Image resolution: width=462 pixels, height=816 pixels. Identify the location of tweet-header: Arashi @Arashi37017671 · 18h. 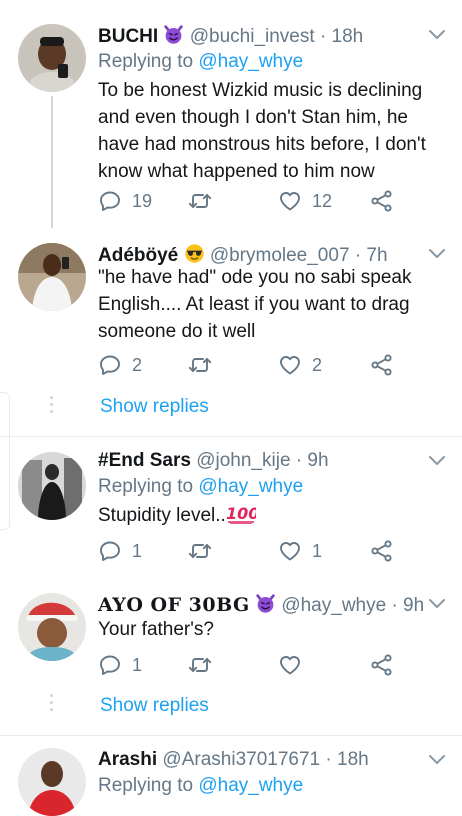
(233, 760).